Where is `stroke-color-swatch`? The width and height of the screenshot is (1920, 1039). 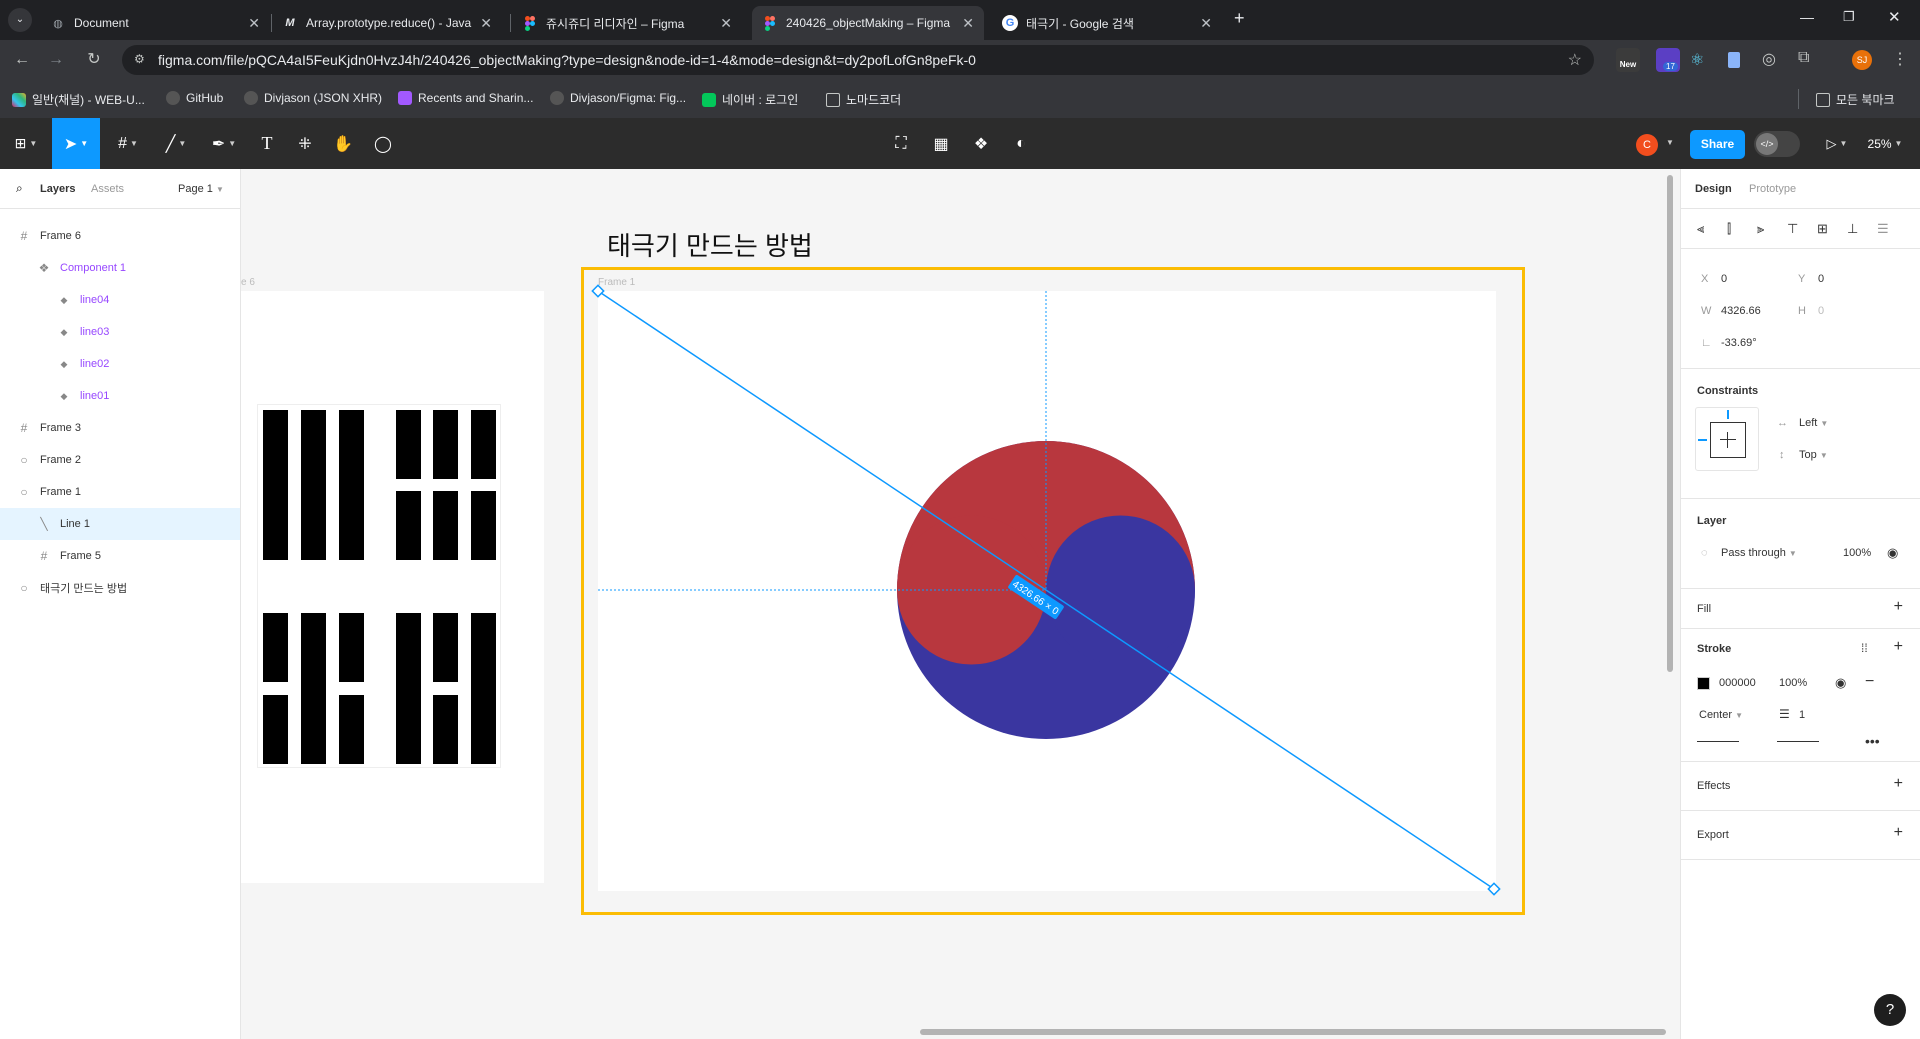
stroke-color-swatch is located at coordinates (1703, 683).